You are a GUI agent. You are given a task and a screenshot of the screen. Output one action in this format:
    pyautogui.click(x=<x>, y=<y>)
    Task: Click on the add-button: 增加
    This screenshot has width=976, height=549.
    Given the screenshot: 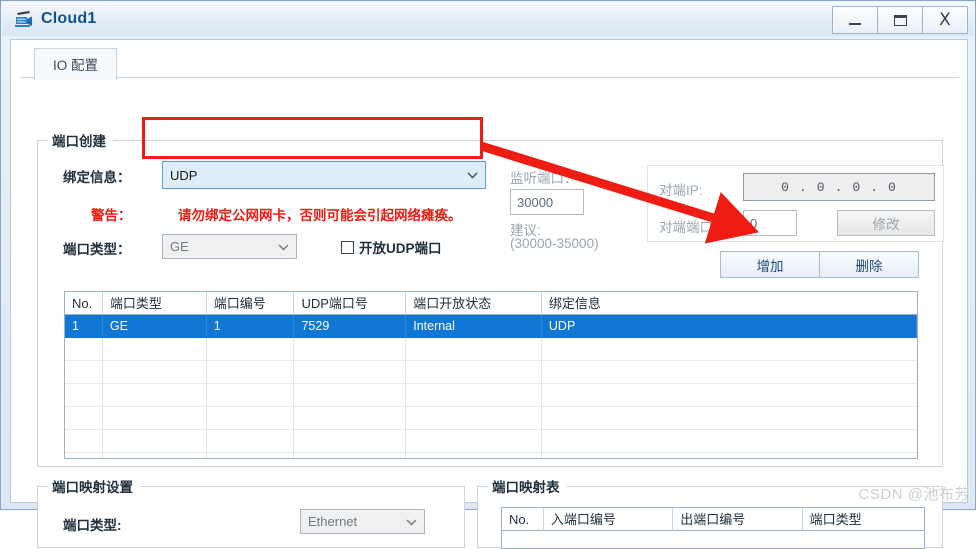 What is the action you would take?
    pyautogui.click(x=770, y=264)
    